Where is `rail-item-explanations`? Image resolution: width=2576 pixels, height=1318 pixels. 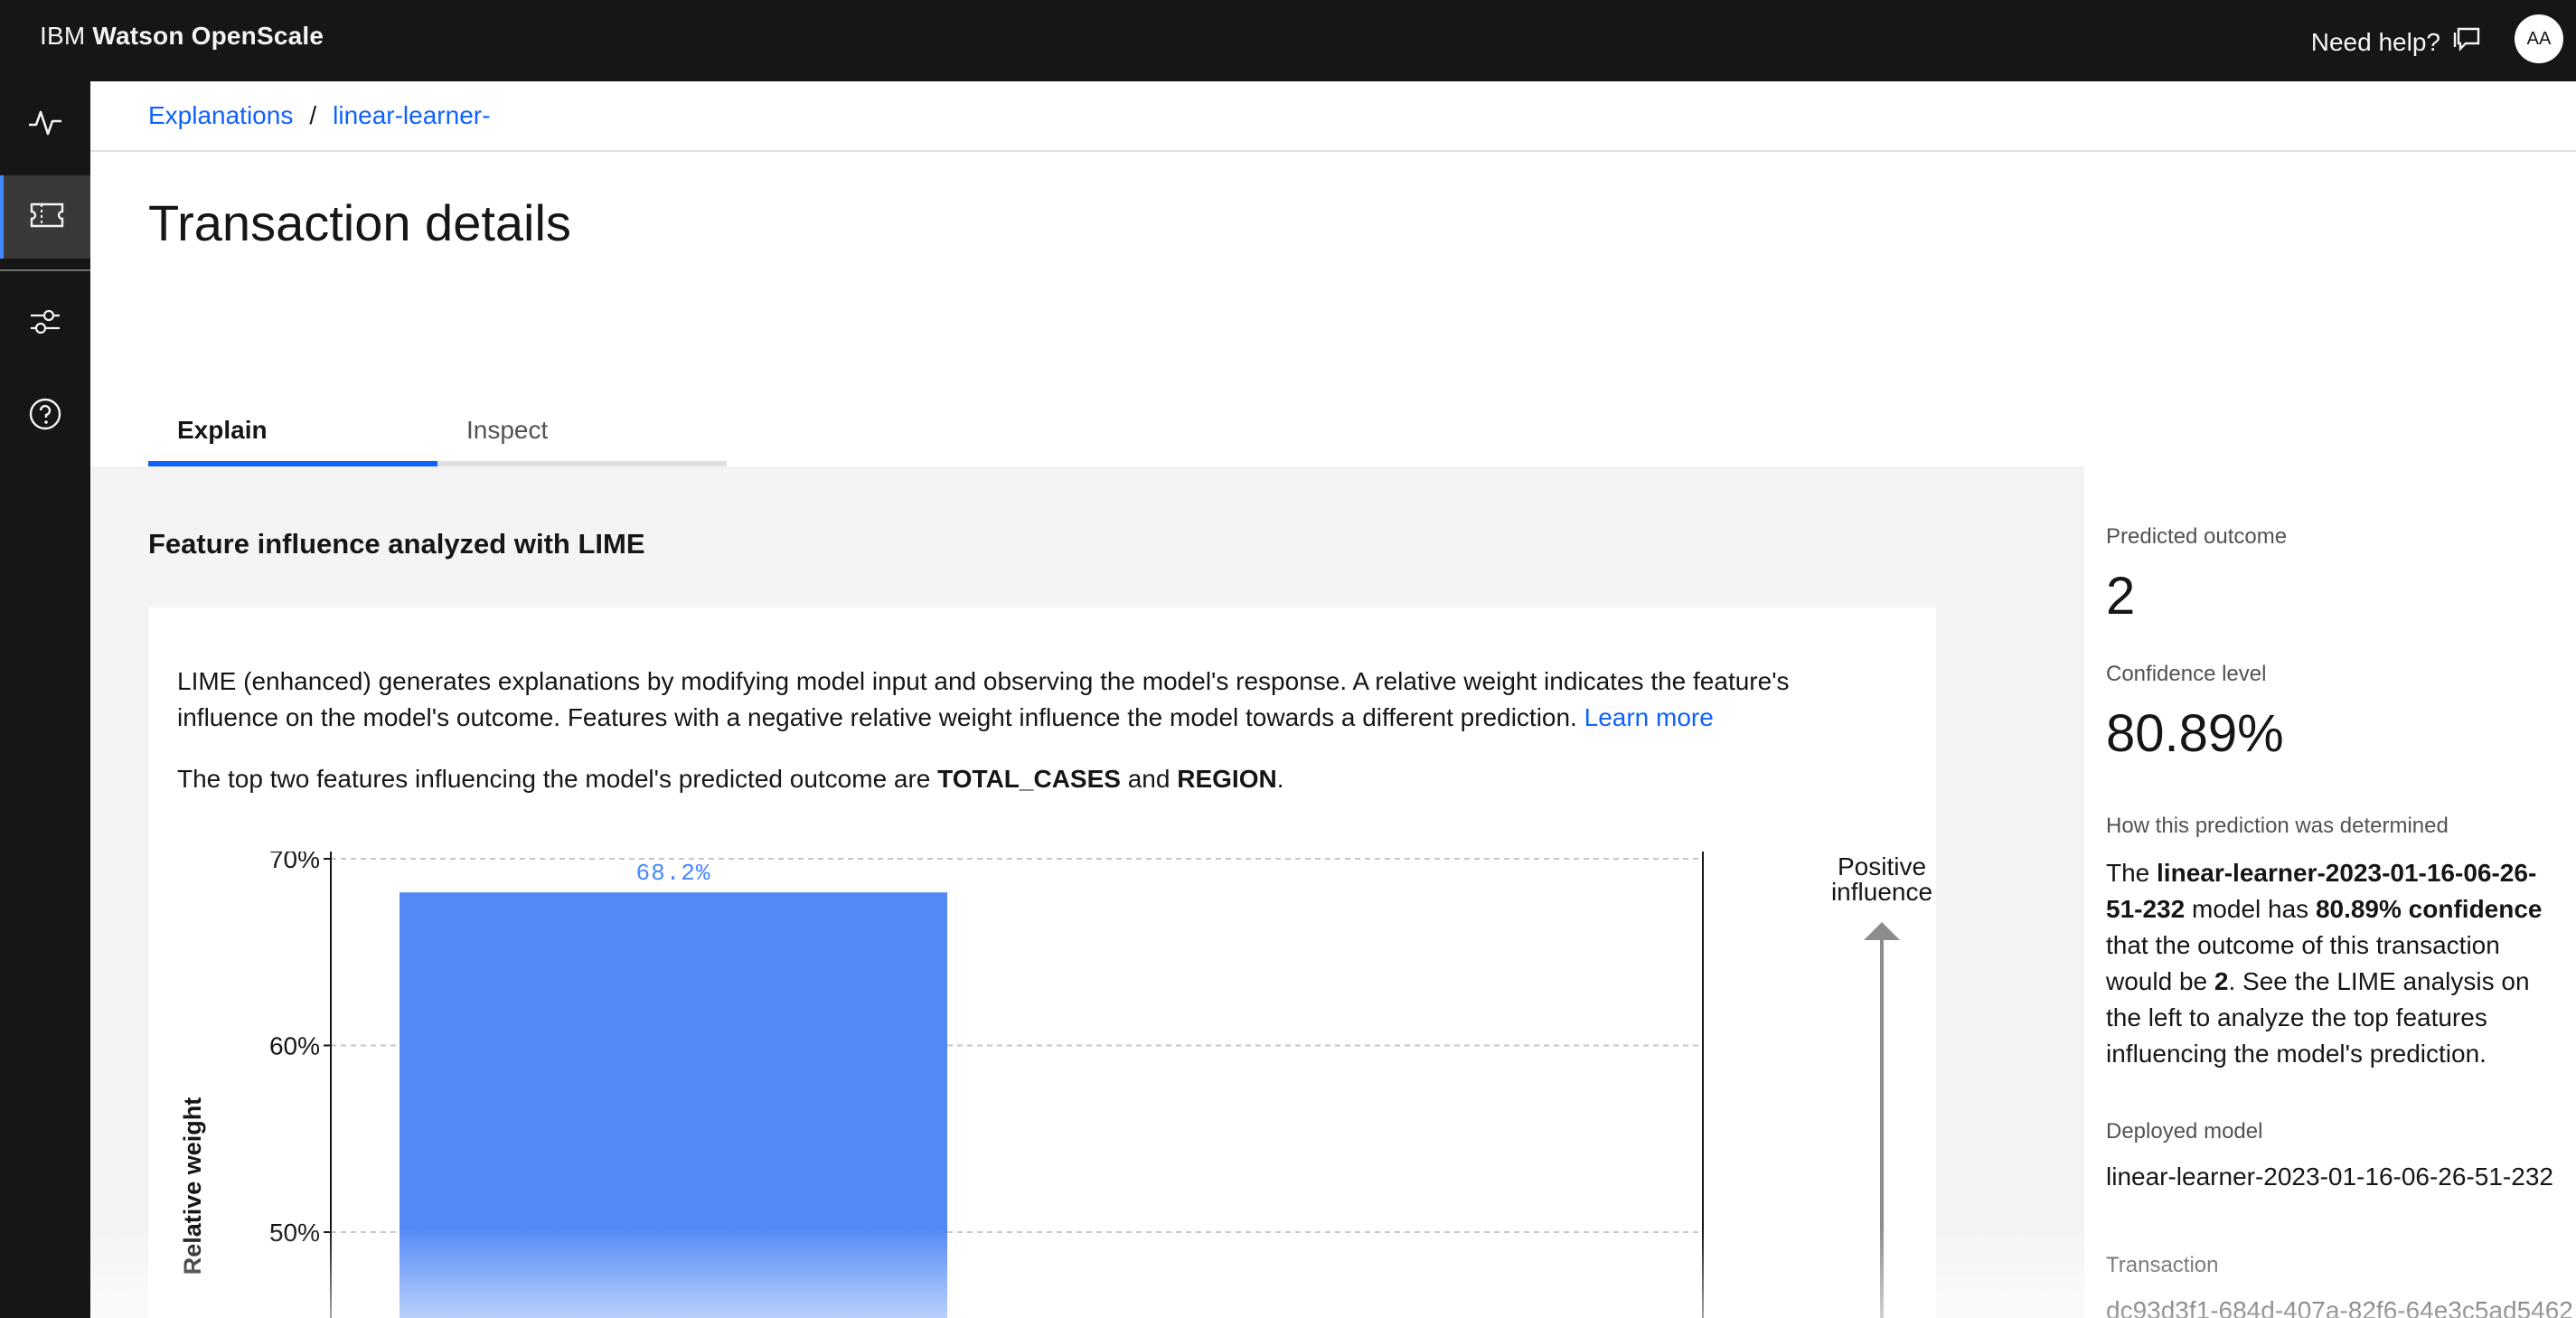
rail-item-explanations is located at coordinates (45, 217).